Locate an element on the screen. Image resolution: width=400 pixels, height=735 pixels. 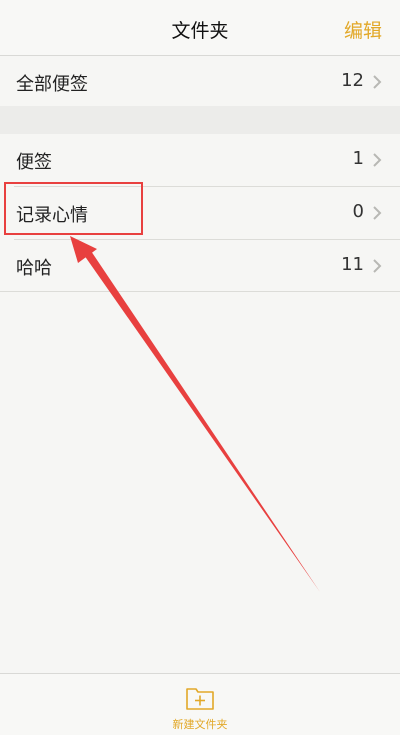
folder-plus-icon is located at coordinates (200, 699).